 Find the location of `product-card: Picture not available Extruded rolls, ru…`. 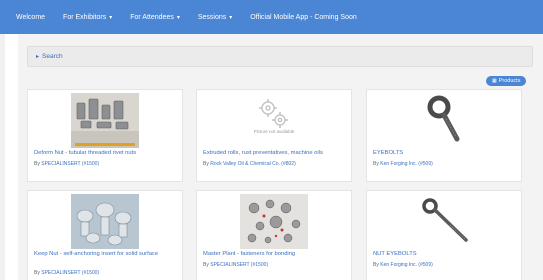

product-card: Picture not available Extruded rolls, ru… is located at coordinates (274, 135).